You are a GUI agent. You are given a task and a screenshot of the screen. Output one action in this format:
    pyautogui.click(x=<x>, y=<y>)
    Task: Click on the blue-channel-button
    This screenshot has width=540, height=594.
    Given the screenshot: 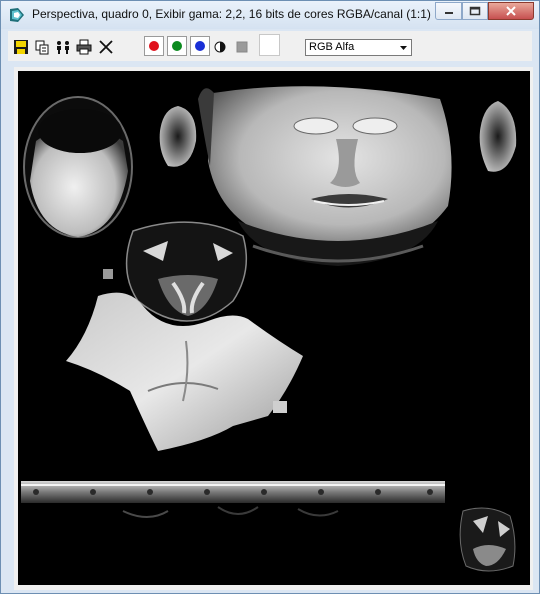 What is the action you would take?
    pyautogui.click(x=200, y=46)
    